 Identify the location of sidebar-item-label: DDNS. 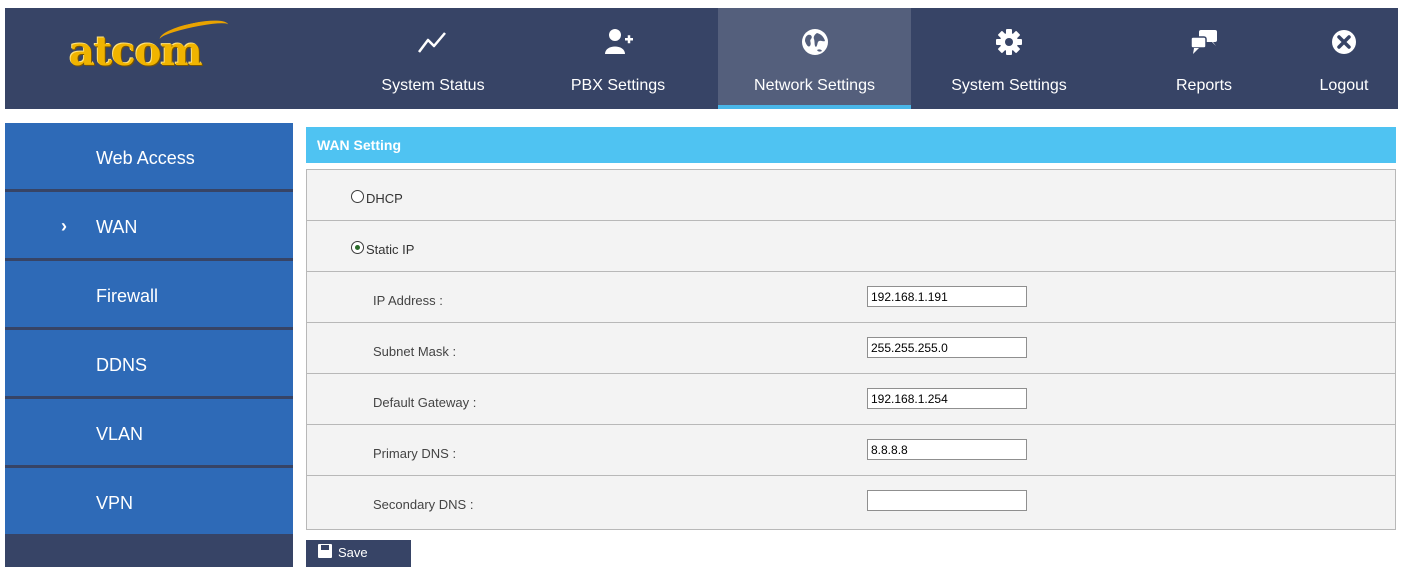
(122, 365).